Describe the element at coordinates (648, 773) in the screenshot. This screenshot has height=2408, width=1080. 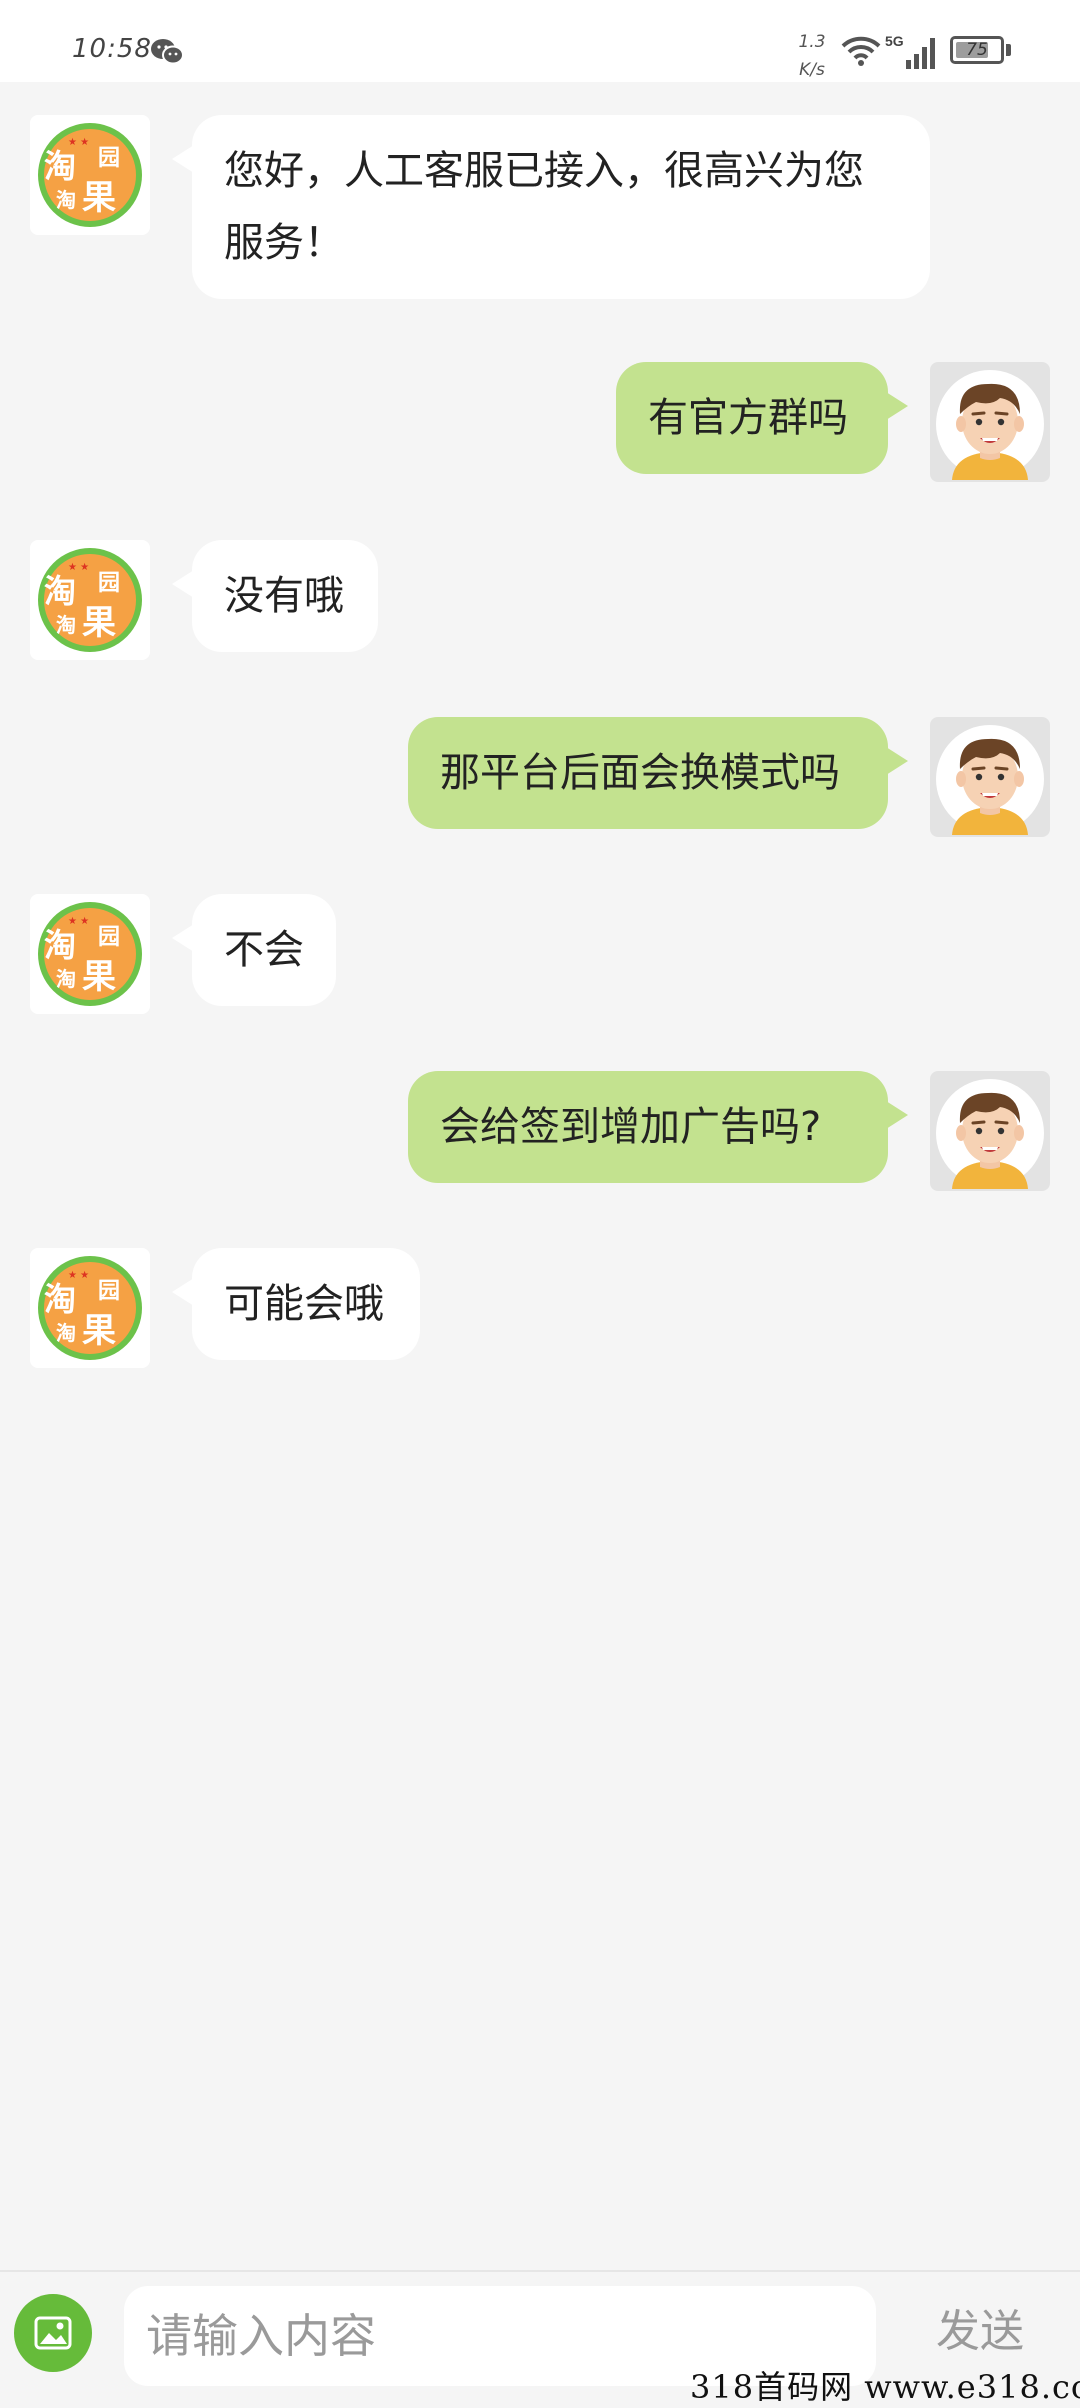
I see `message-bubble: 那平台后面会换模式吗` at that location.